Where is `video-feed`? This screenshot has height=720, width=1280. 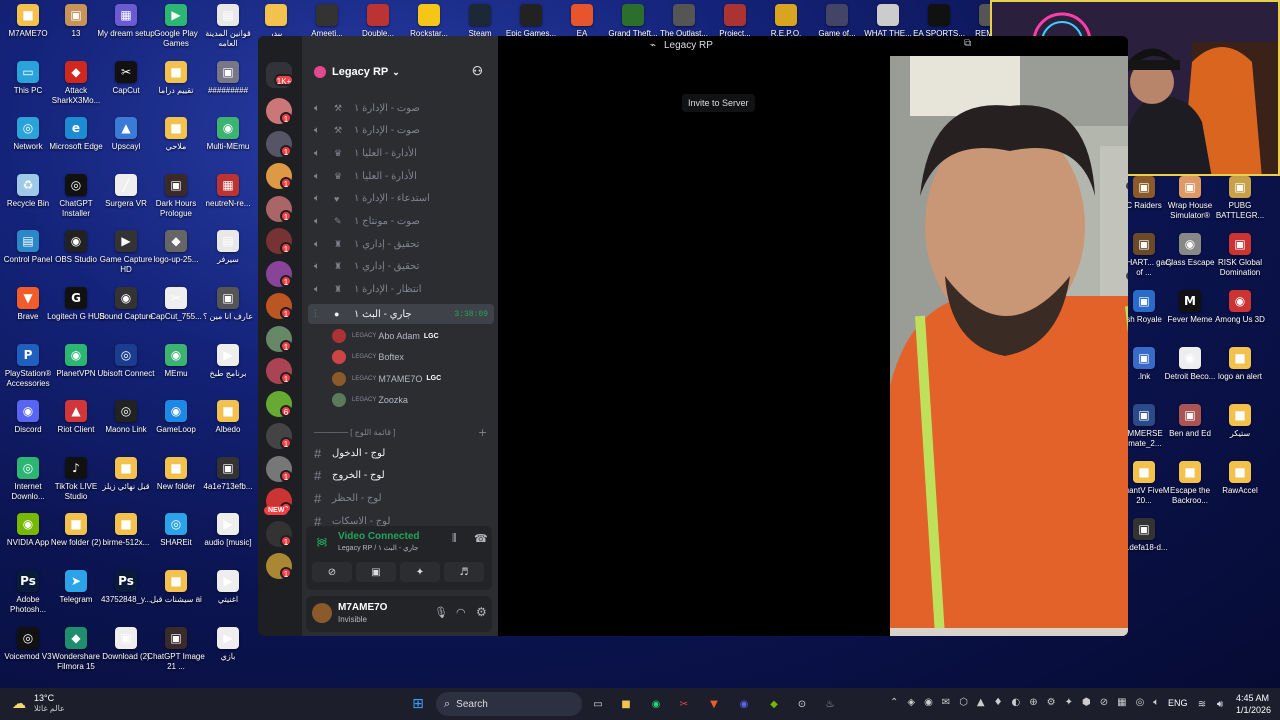 video-feed is located at coordinates (1009, 346).